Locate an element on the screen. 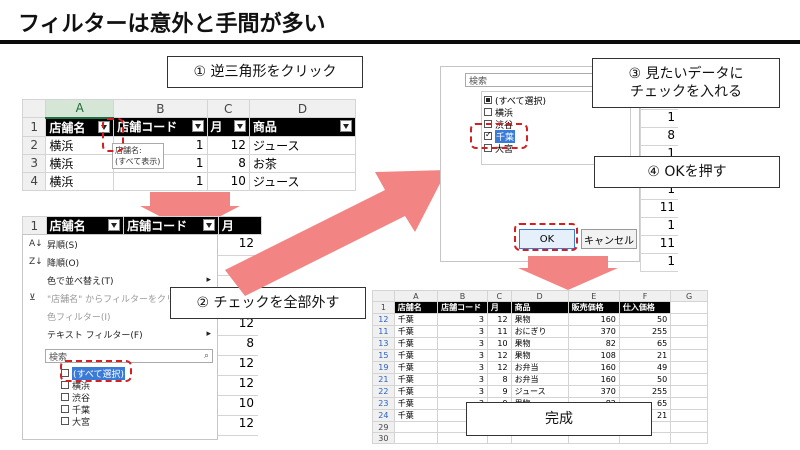 The width and height of the screenshot is (800, 450). row-header: 30 is located at coordinates (383, 438).